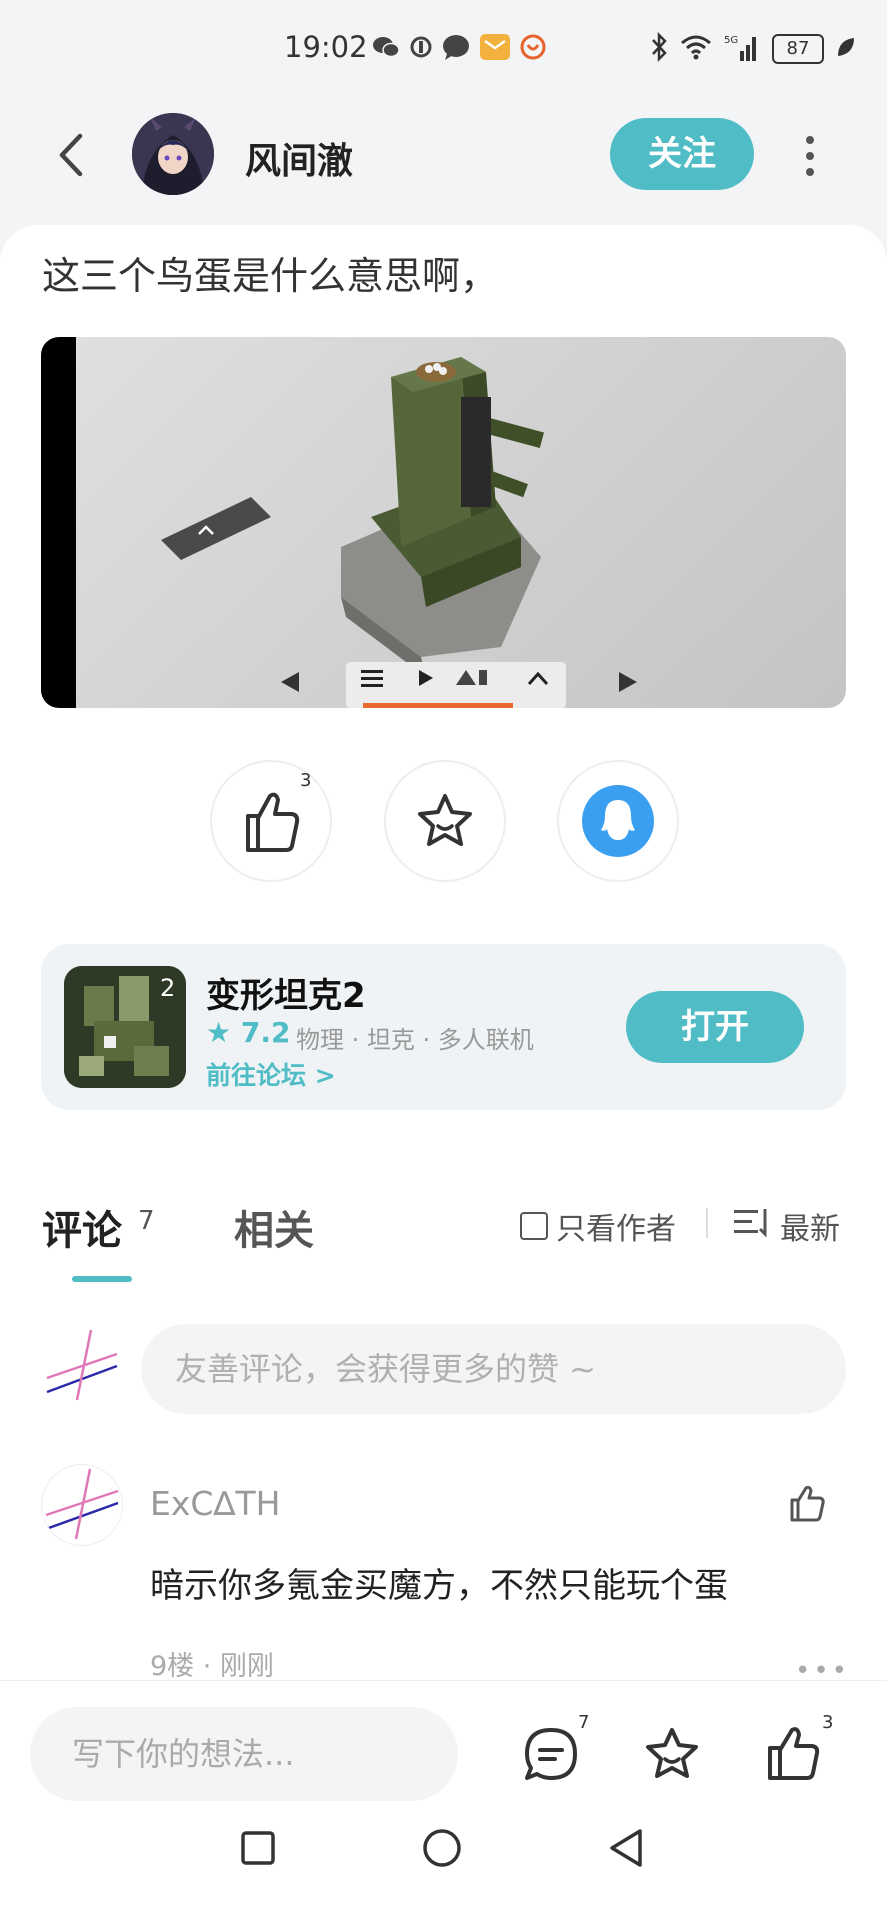 Image resolution: width=887 pixels, height=1921 pixels. I want to click on system-icons: 5G 87, so click(753, 48).